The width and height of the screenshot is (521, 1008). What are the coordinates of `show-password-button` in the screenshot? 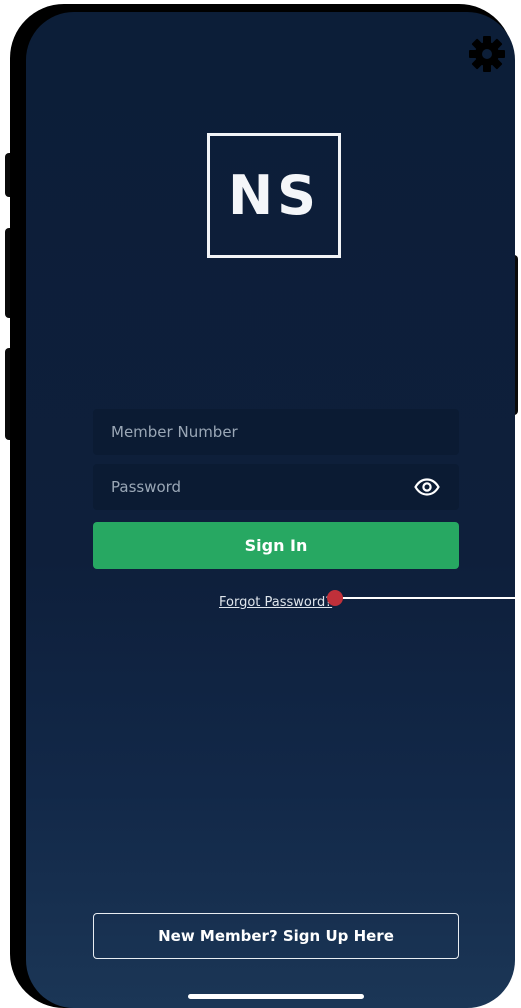 It's located at (427, 487).